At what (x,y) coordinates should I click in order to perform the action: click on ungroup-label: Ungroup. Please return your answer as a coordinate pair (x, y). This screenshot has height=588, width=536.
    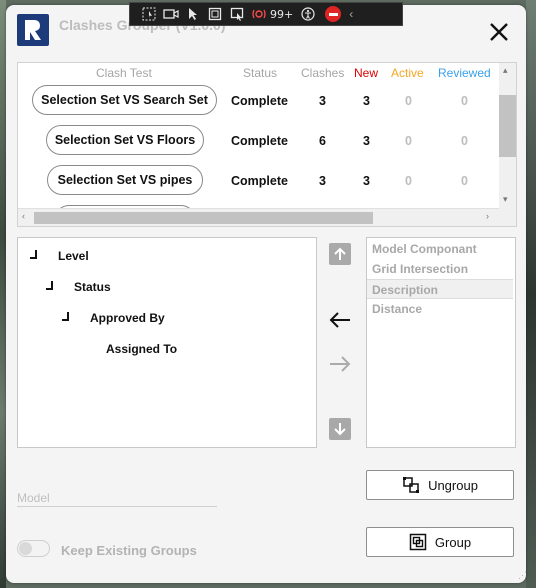
    Looking at the image, I should click on (453, 485).